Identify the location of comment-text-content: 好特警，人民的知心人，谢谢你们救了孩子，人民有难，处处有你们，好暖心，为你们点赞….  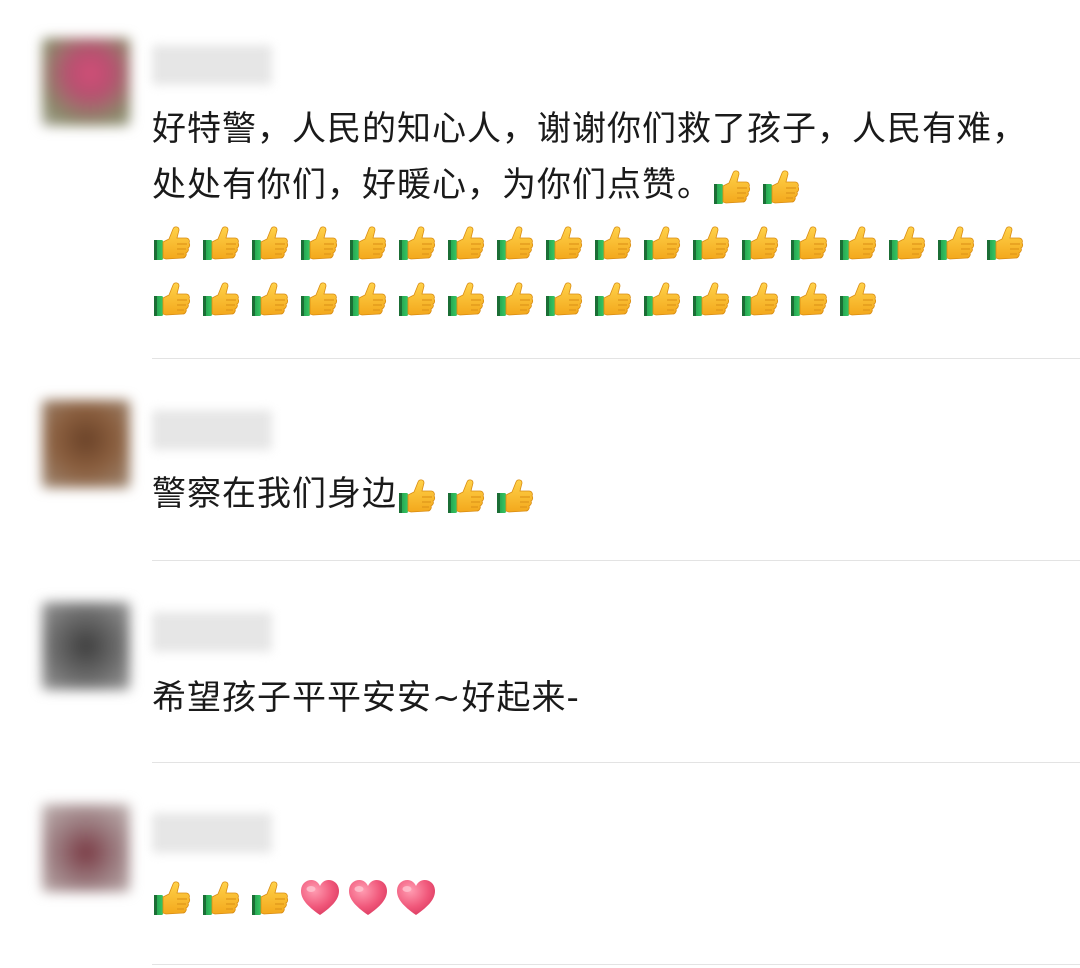
(589, 157).